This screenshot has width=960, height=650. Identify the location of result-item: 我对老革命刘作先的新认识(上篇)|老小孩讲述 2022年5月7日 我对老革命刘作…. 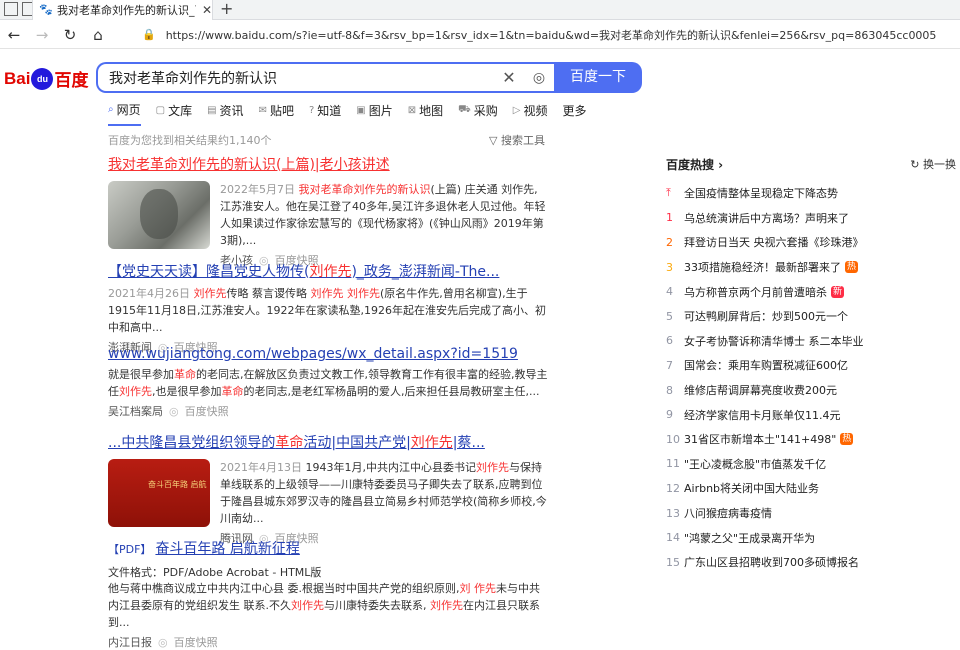
(328, 211).